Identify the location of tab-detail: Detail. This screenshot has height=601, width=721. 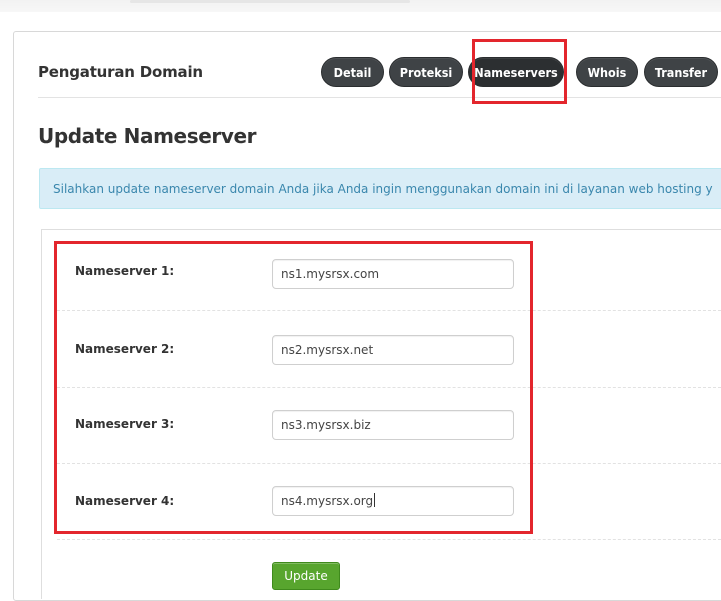
(352, 72).